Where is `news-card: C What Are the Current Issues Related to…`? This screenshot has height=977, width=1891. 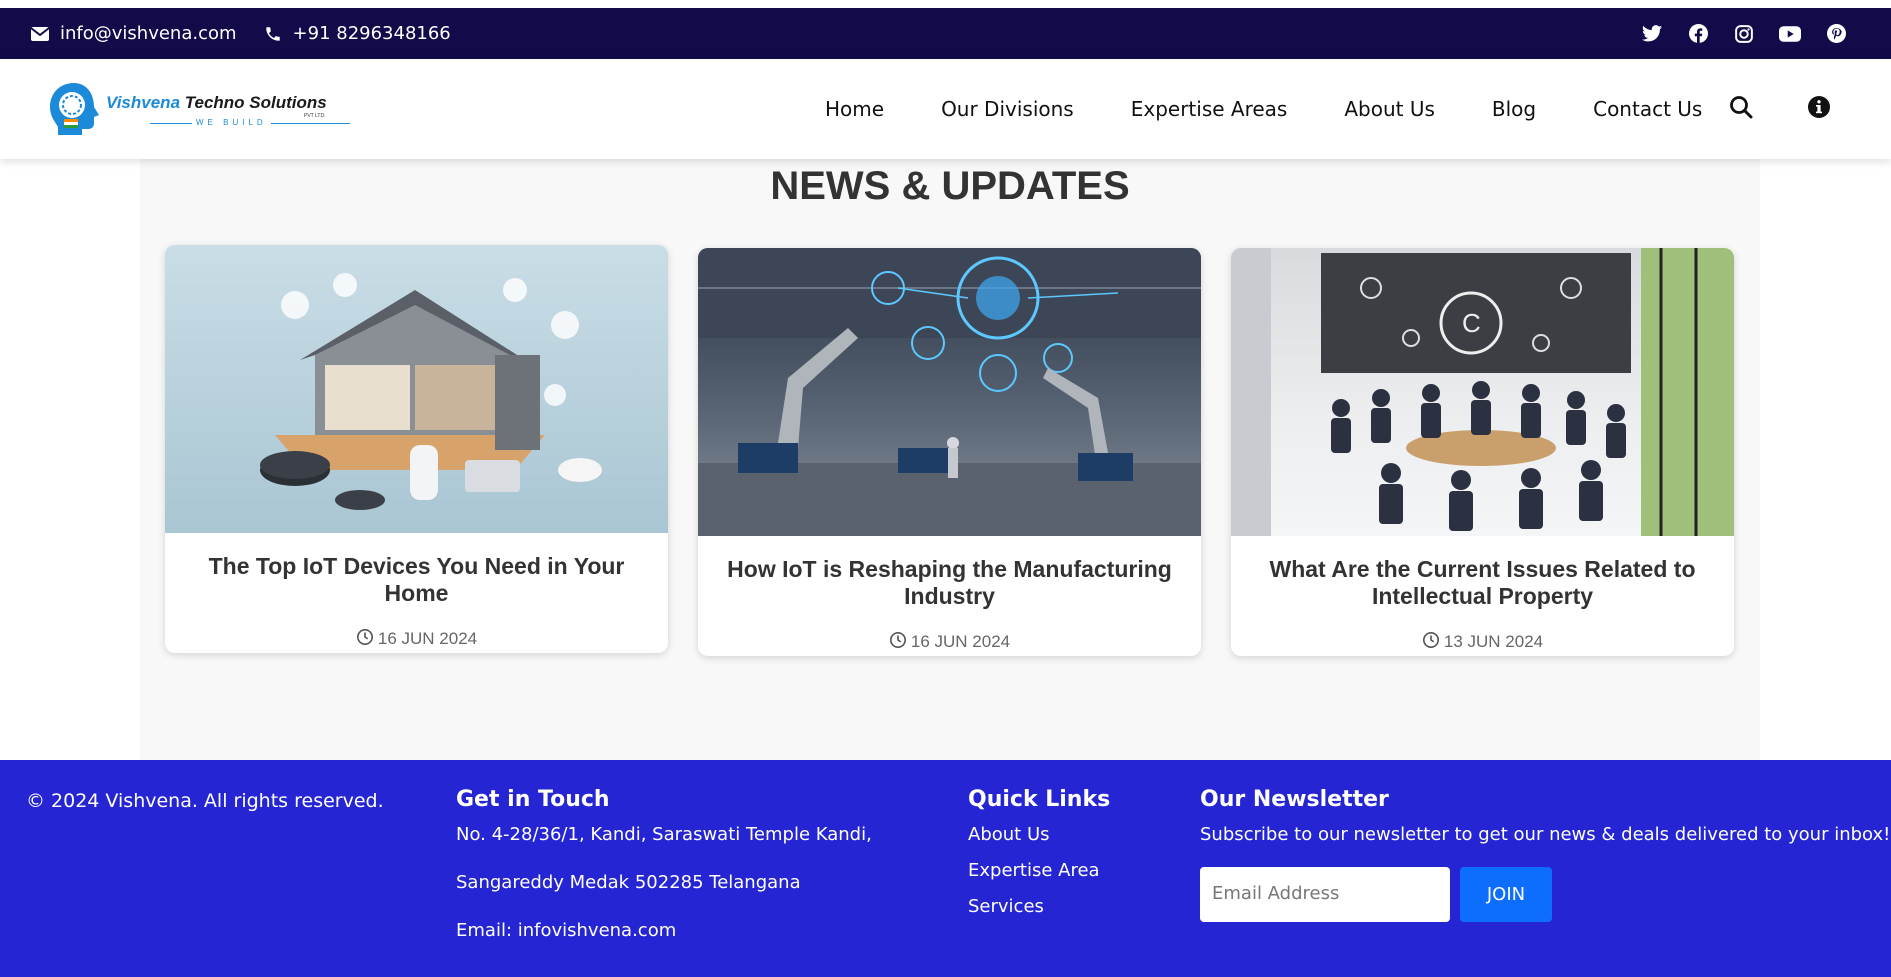 news-card: C What Are the Current Issues Related to… is located at coordinates (1482, 452).